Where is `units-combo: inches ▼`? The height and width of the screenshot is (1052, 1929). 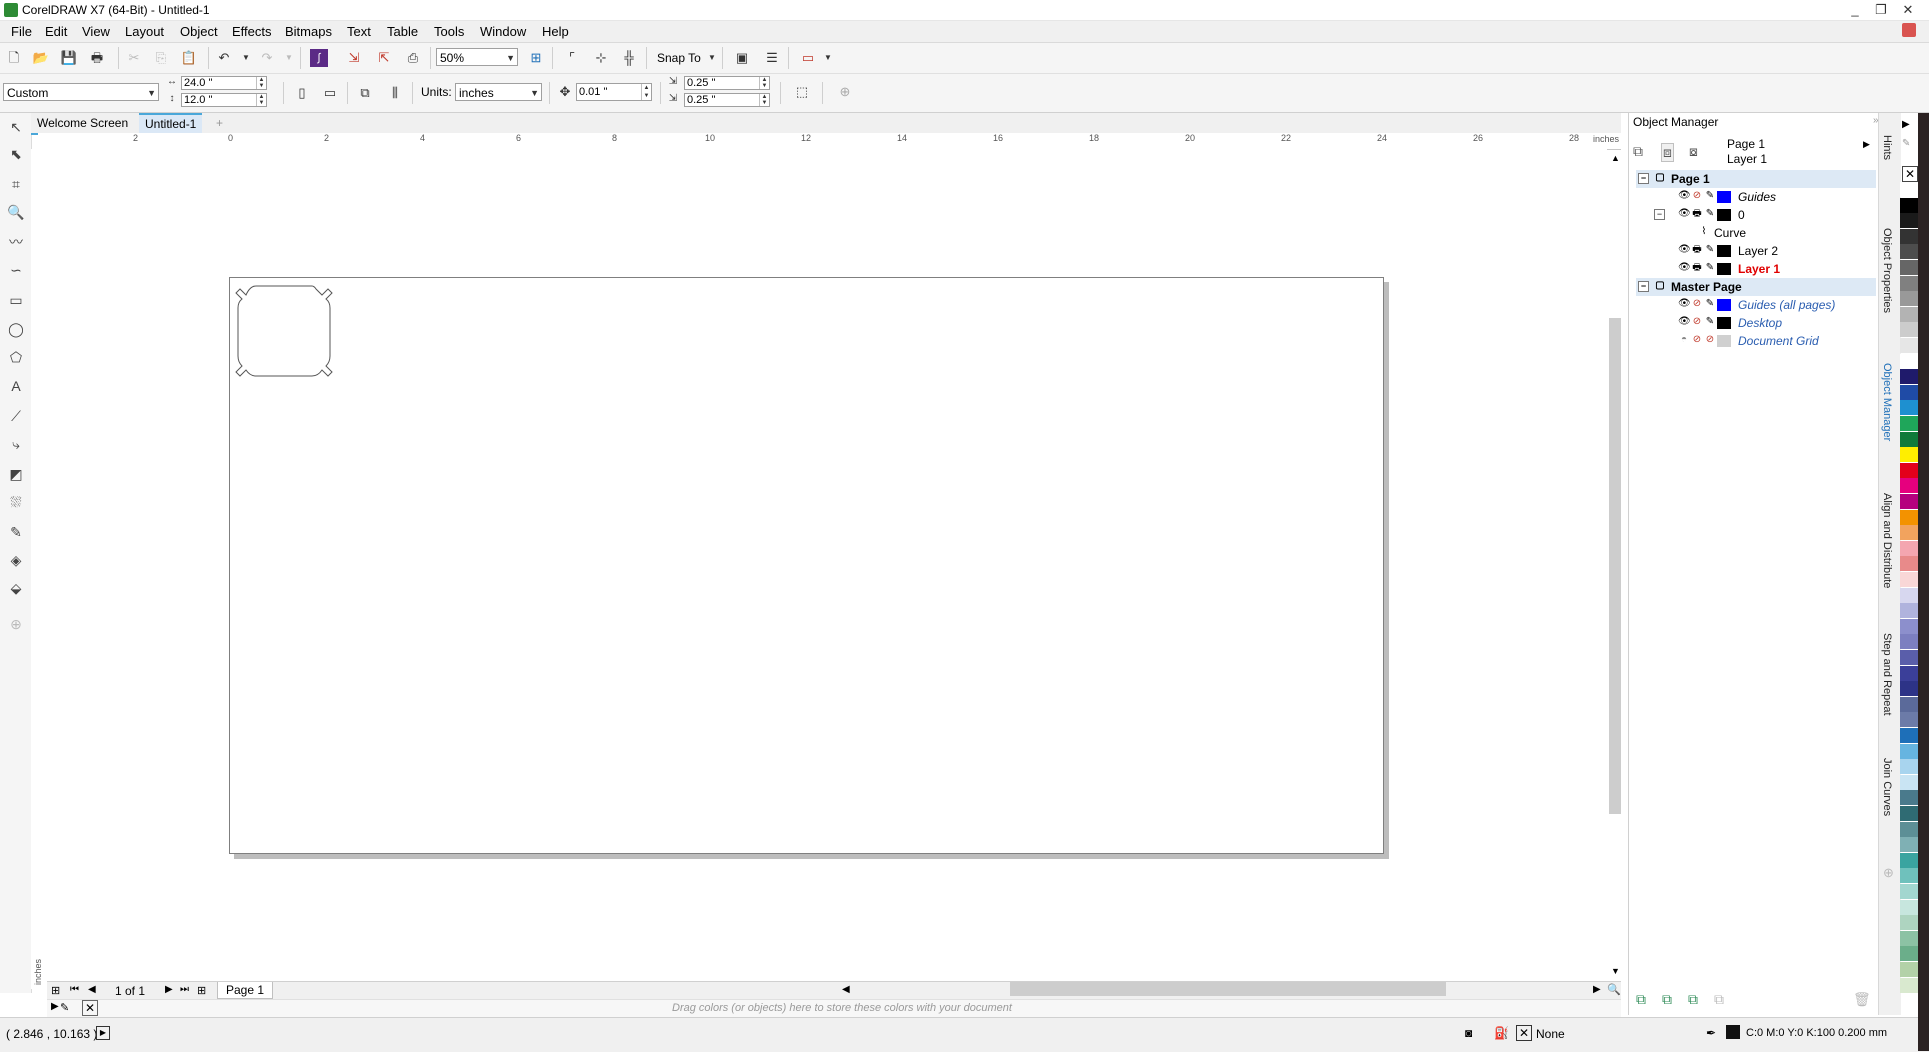
units-combo: inches ▼ is located at coordinates (498, 92).